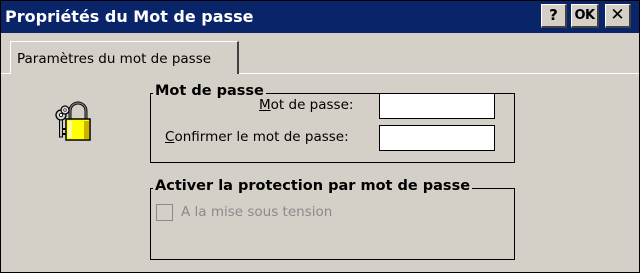 Image resolution: width=640 pixels, height=273 pixels. I want to click on power-on-checkbox, so click(164, 212).